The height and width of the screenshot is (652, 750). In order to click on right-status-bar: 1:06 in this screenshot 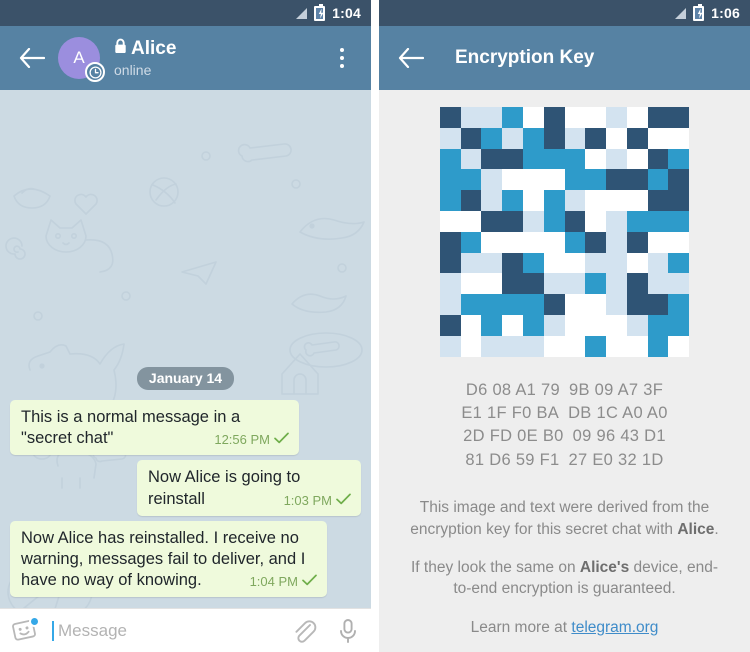, I will do `click(564, 13)`.